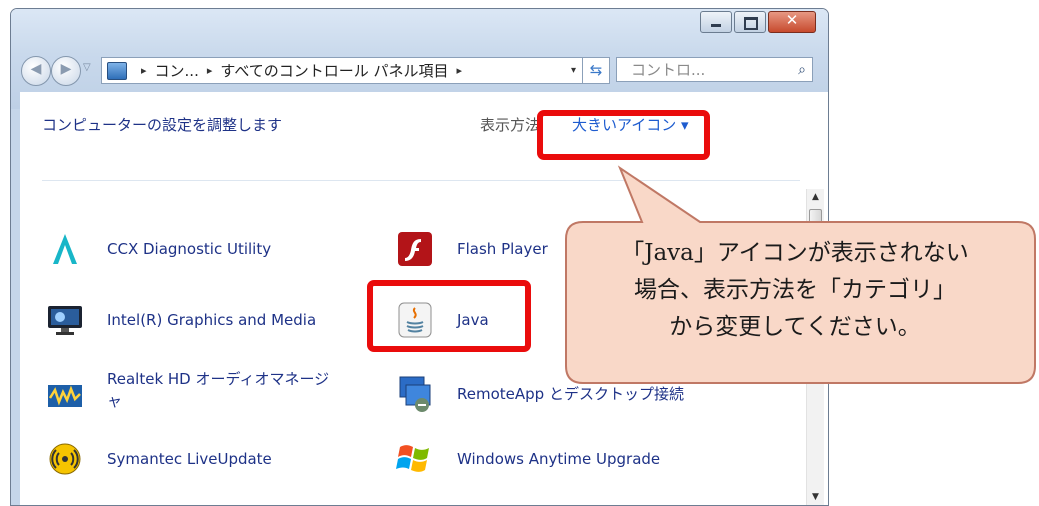 The height and width of the screenshot is (506, 1039). I want to click on callout-line3: から変更してください。, so click(795, 327).